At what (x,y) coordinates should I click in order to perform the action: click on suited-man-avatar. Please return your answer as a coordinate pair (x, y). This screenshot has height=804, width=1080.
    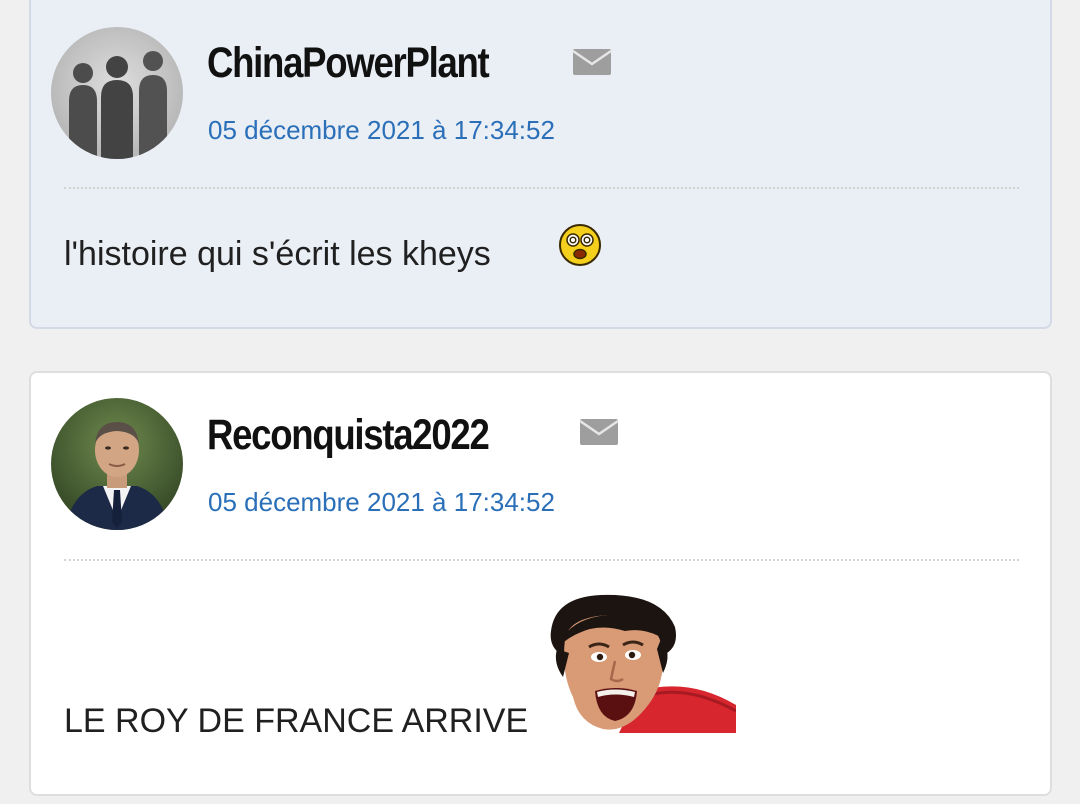
    Looking at the image, I should click on (117, 464).